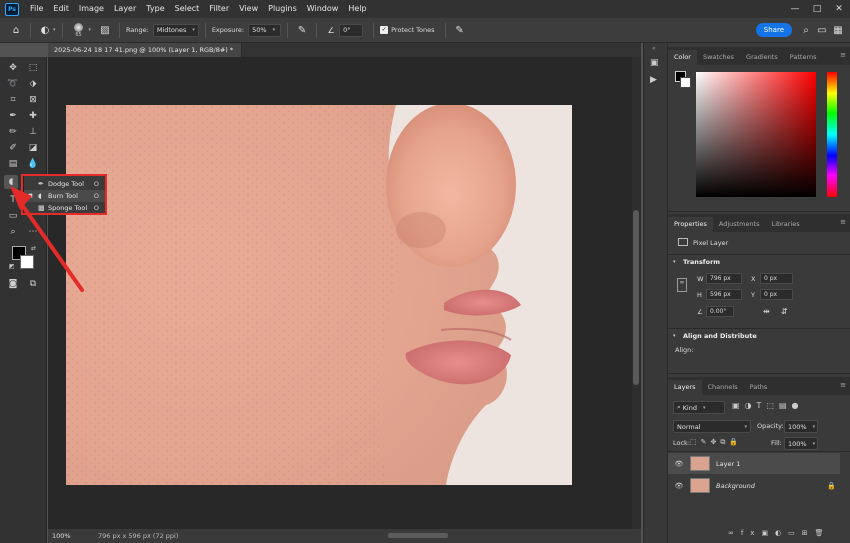 This screenshot has height=543, width=850. I want to click on airbrush-icon: ✎, so click(302, 30).